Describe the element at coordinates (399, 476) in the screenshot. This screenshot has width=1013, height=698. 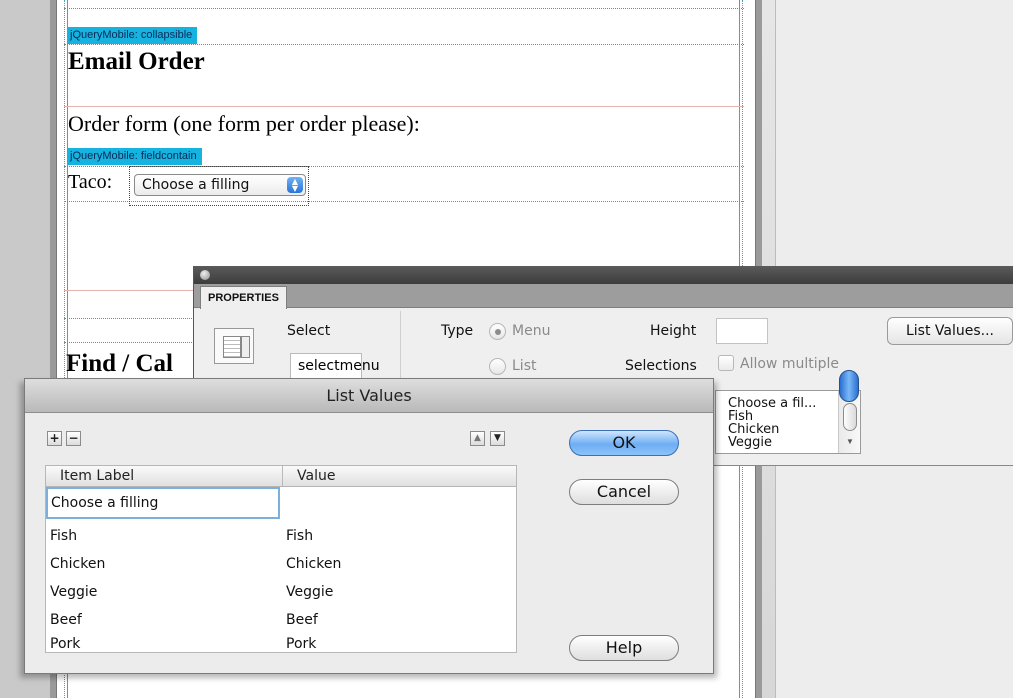
I see `column-value: Value` at that location.